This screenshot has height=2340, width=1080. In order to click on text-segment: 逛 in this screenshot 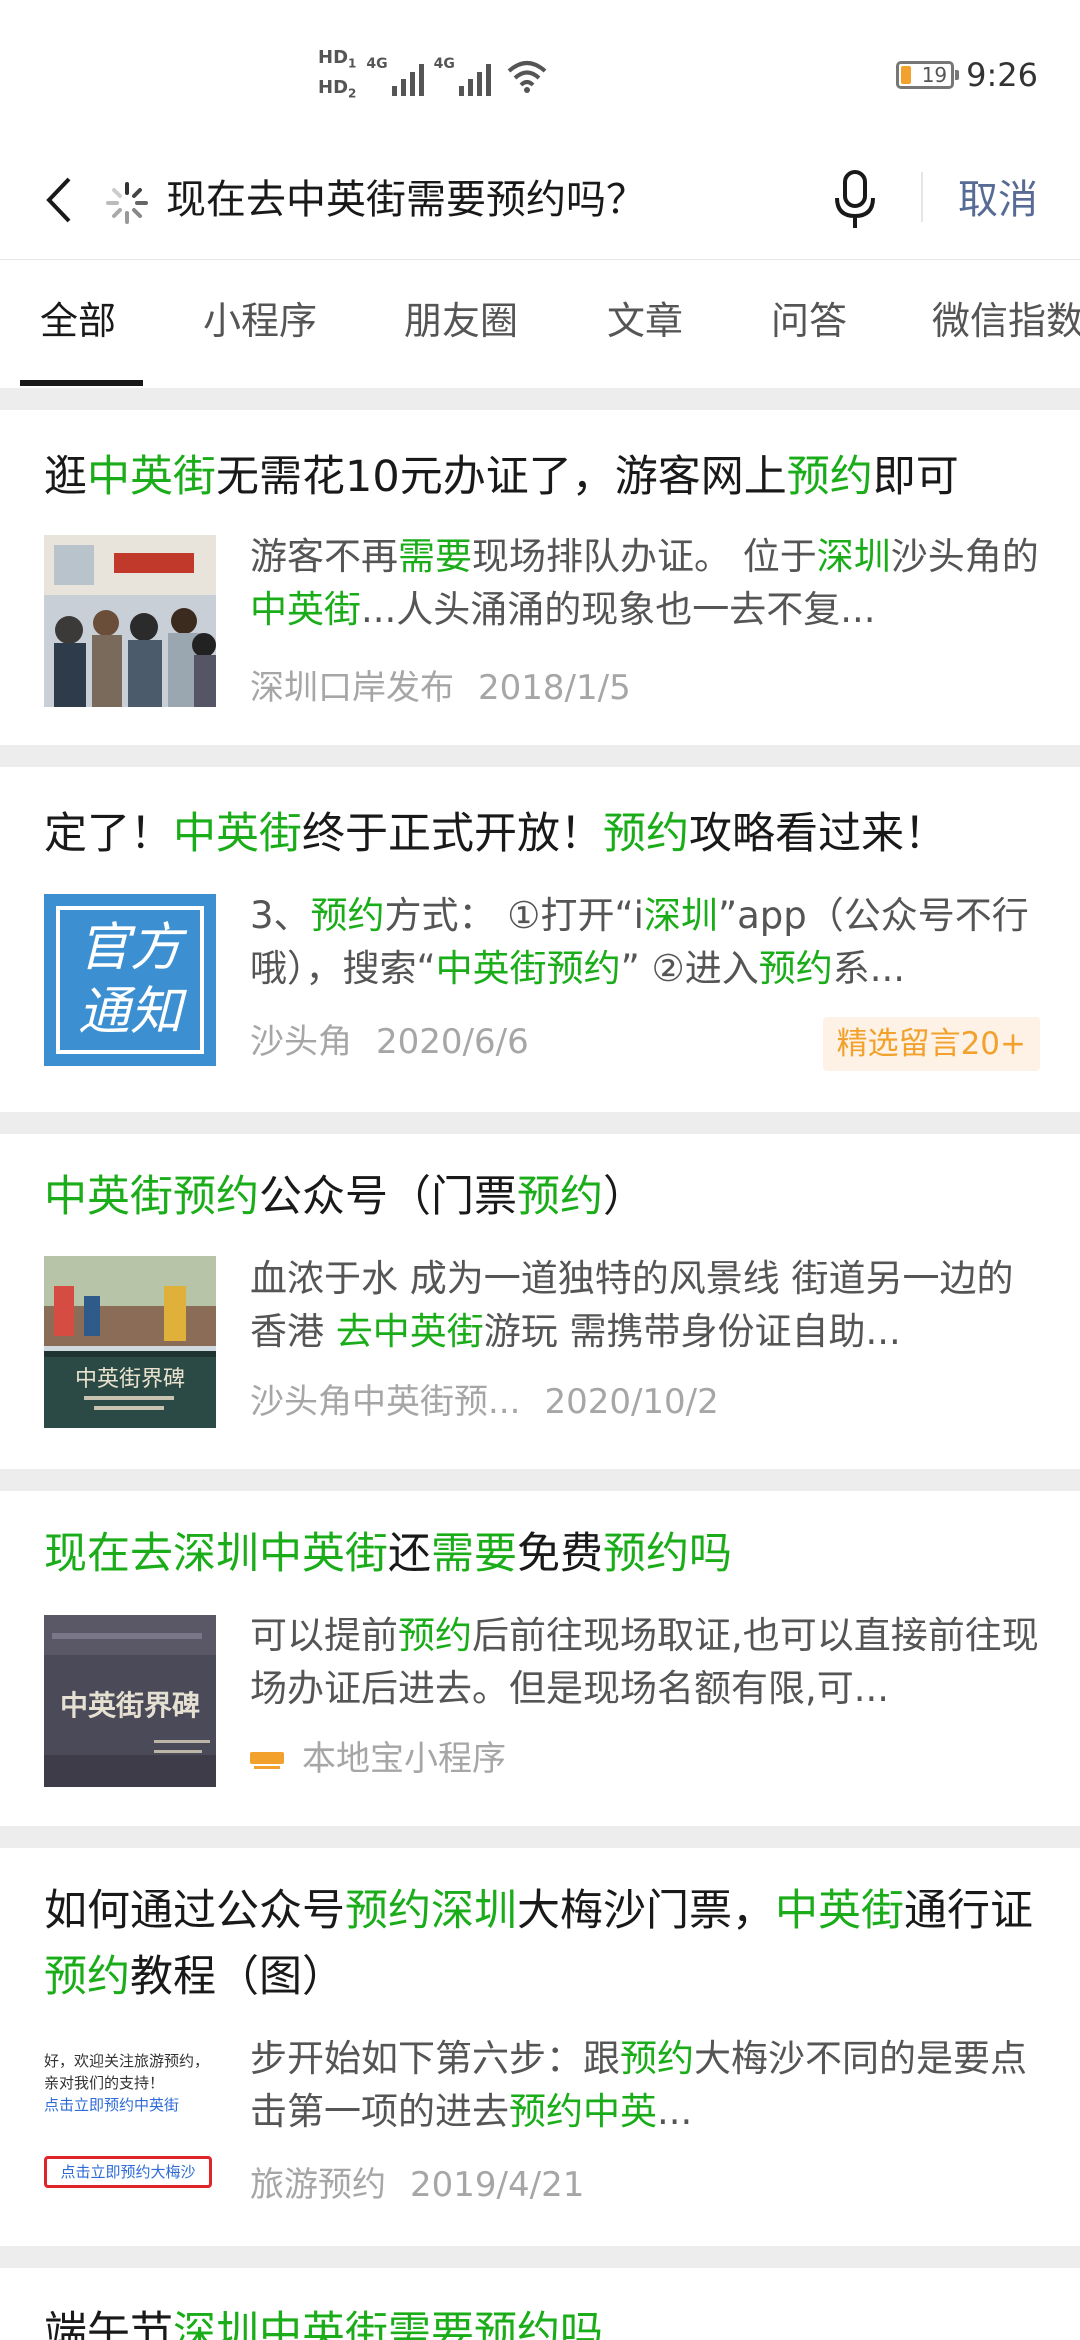, I will do `click(65, 477)`.